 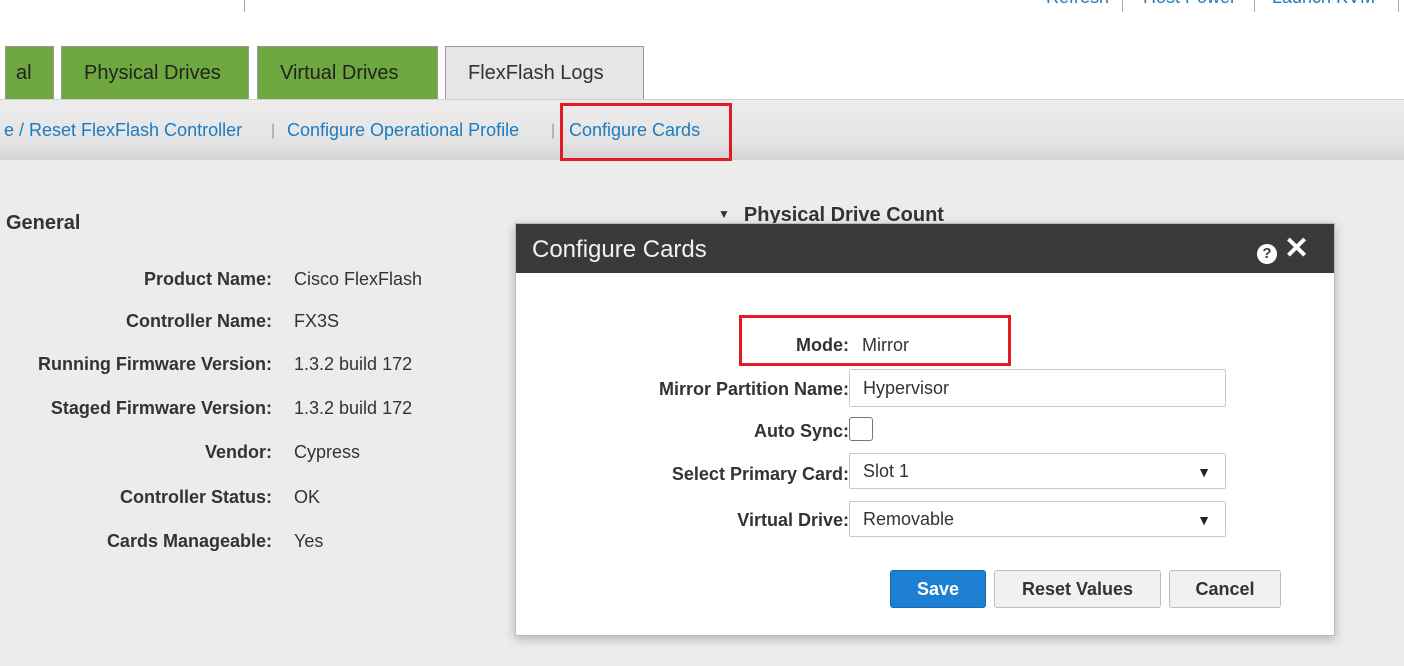 I want to click on info-label: Controller Name:, so click(x=198, y=321).